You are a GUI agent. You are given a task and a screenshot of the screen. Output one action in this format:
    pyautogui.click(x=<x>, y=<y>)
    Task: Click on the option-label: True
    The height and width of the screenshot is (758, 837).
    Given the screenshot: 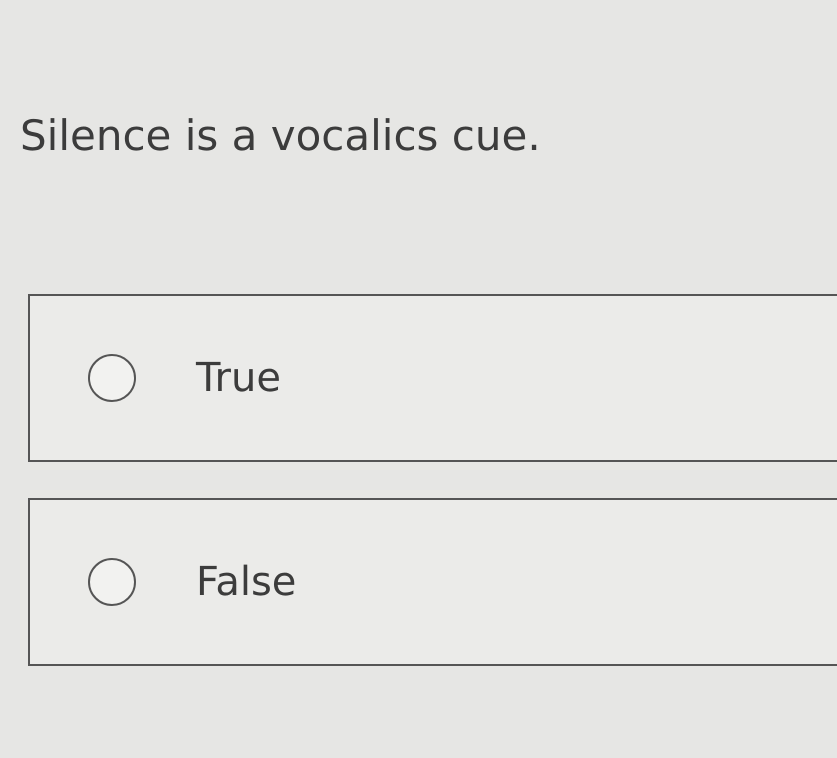 What is the action you would take?
    pyautogui.click(x=238, y=378)
    